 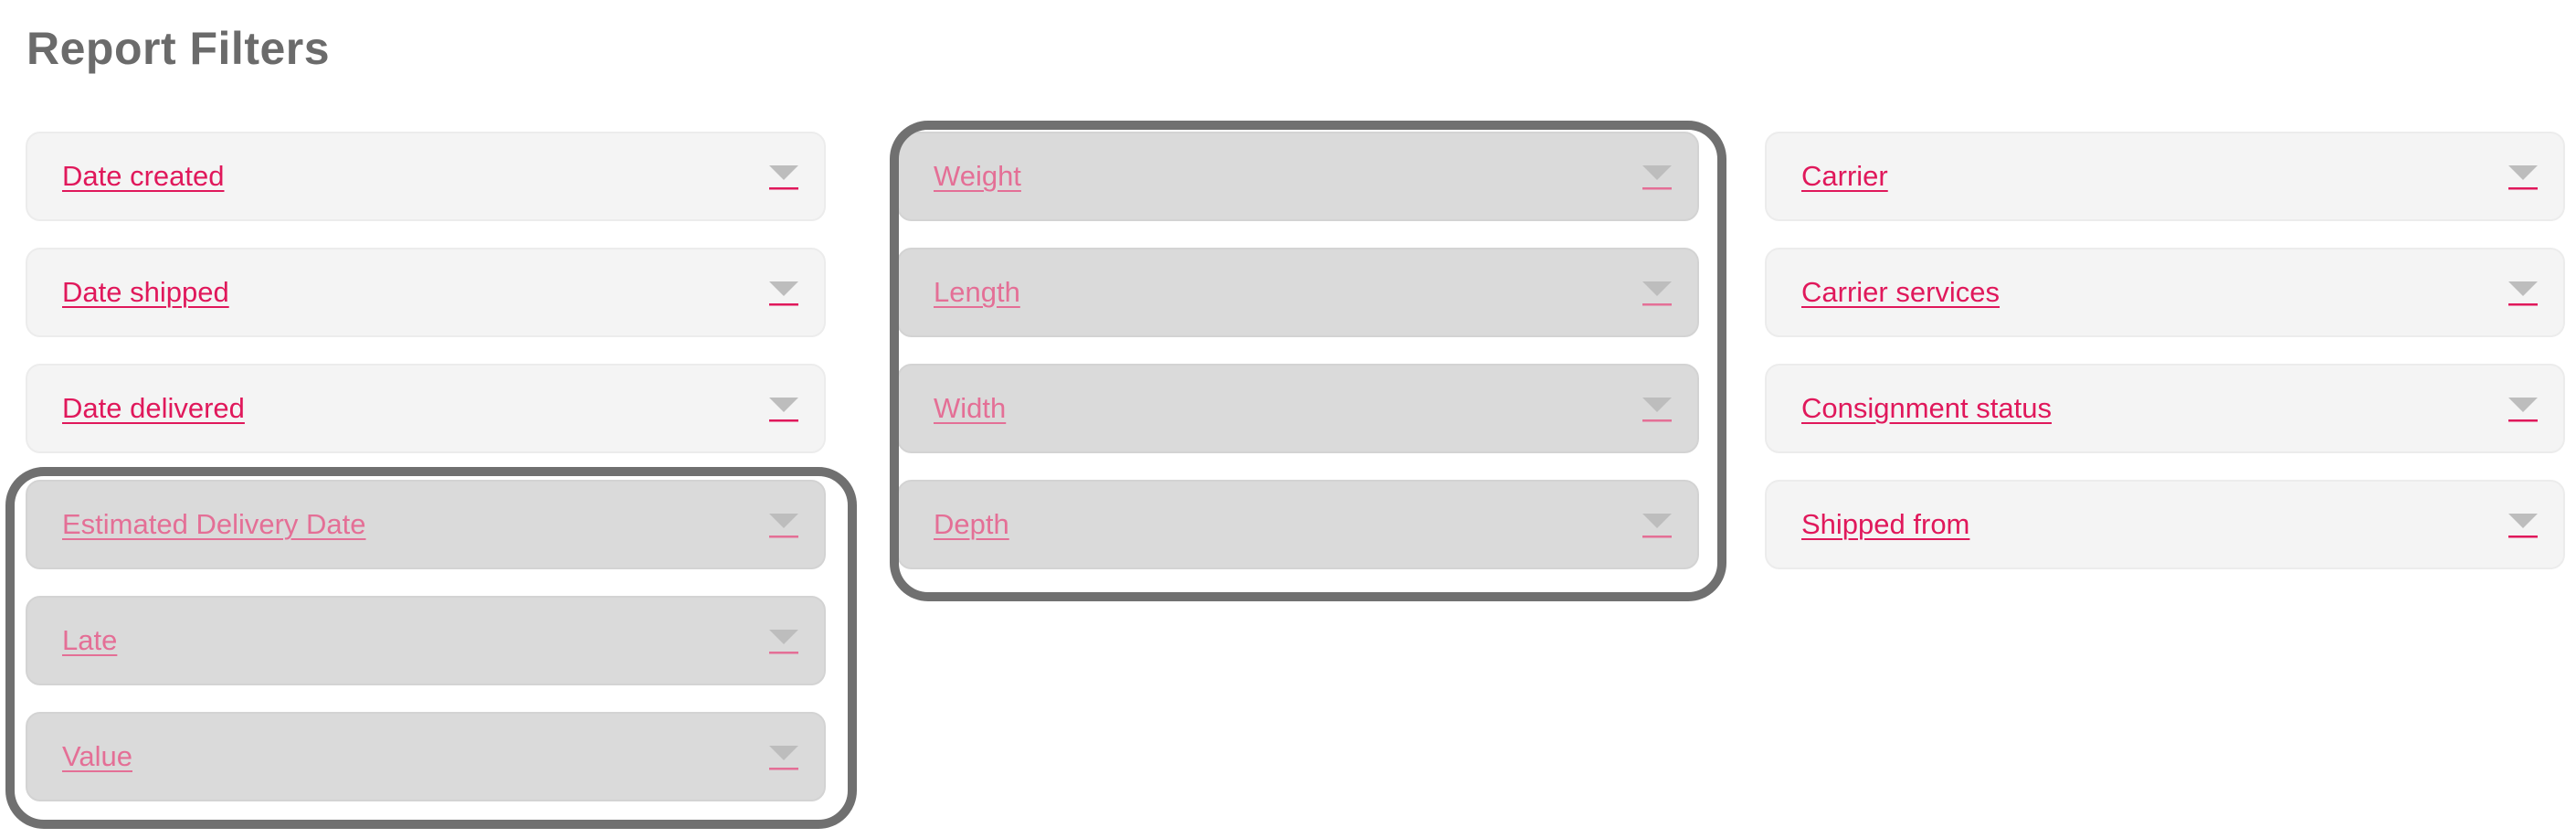 I want to click on filter-value: Value, so click(x=426, y=756).